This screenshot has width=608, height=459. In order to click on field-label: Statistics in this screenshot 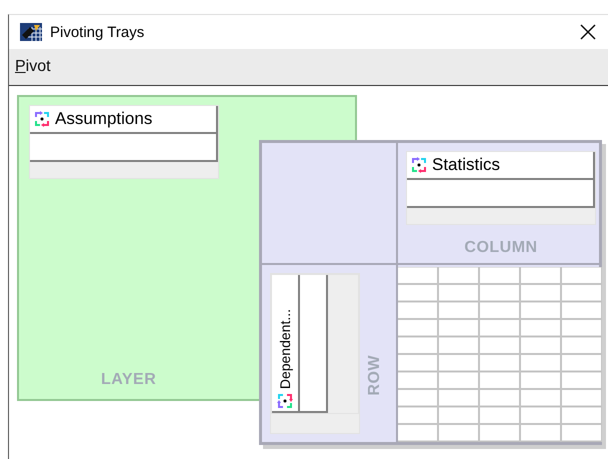, I will do `click(466, 165)`.